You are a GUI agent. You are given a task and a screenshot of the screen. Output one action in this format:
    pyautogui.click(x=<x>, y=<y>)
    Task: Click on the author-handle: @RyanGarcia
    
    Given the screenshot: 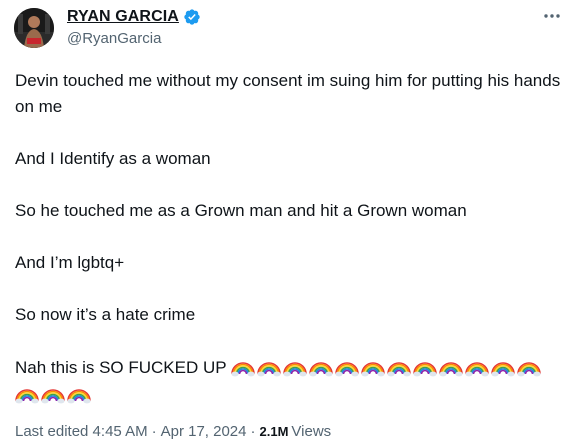 What is the action you would take?
    pyautogui.click(x=114, y=38)
    